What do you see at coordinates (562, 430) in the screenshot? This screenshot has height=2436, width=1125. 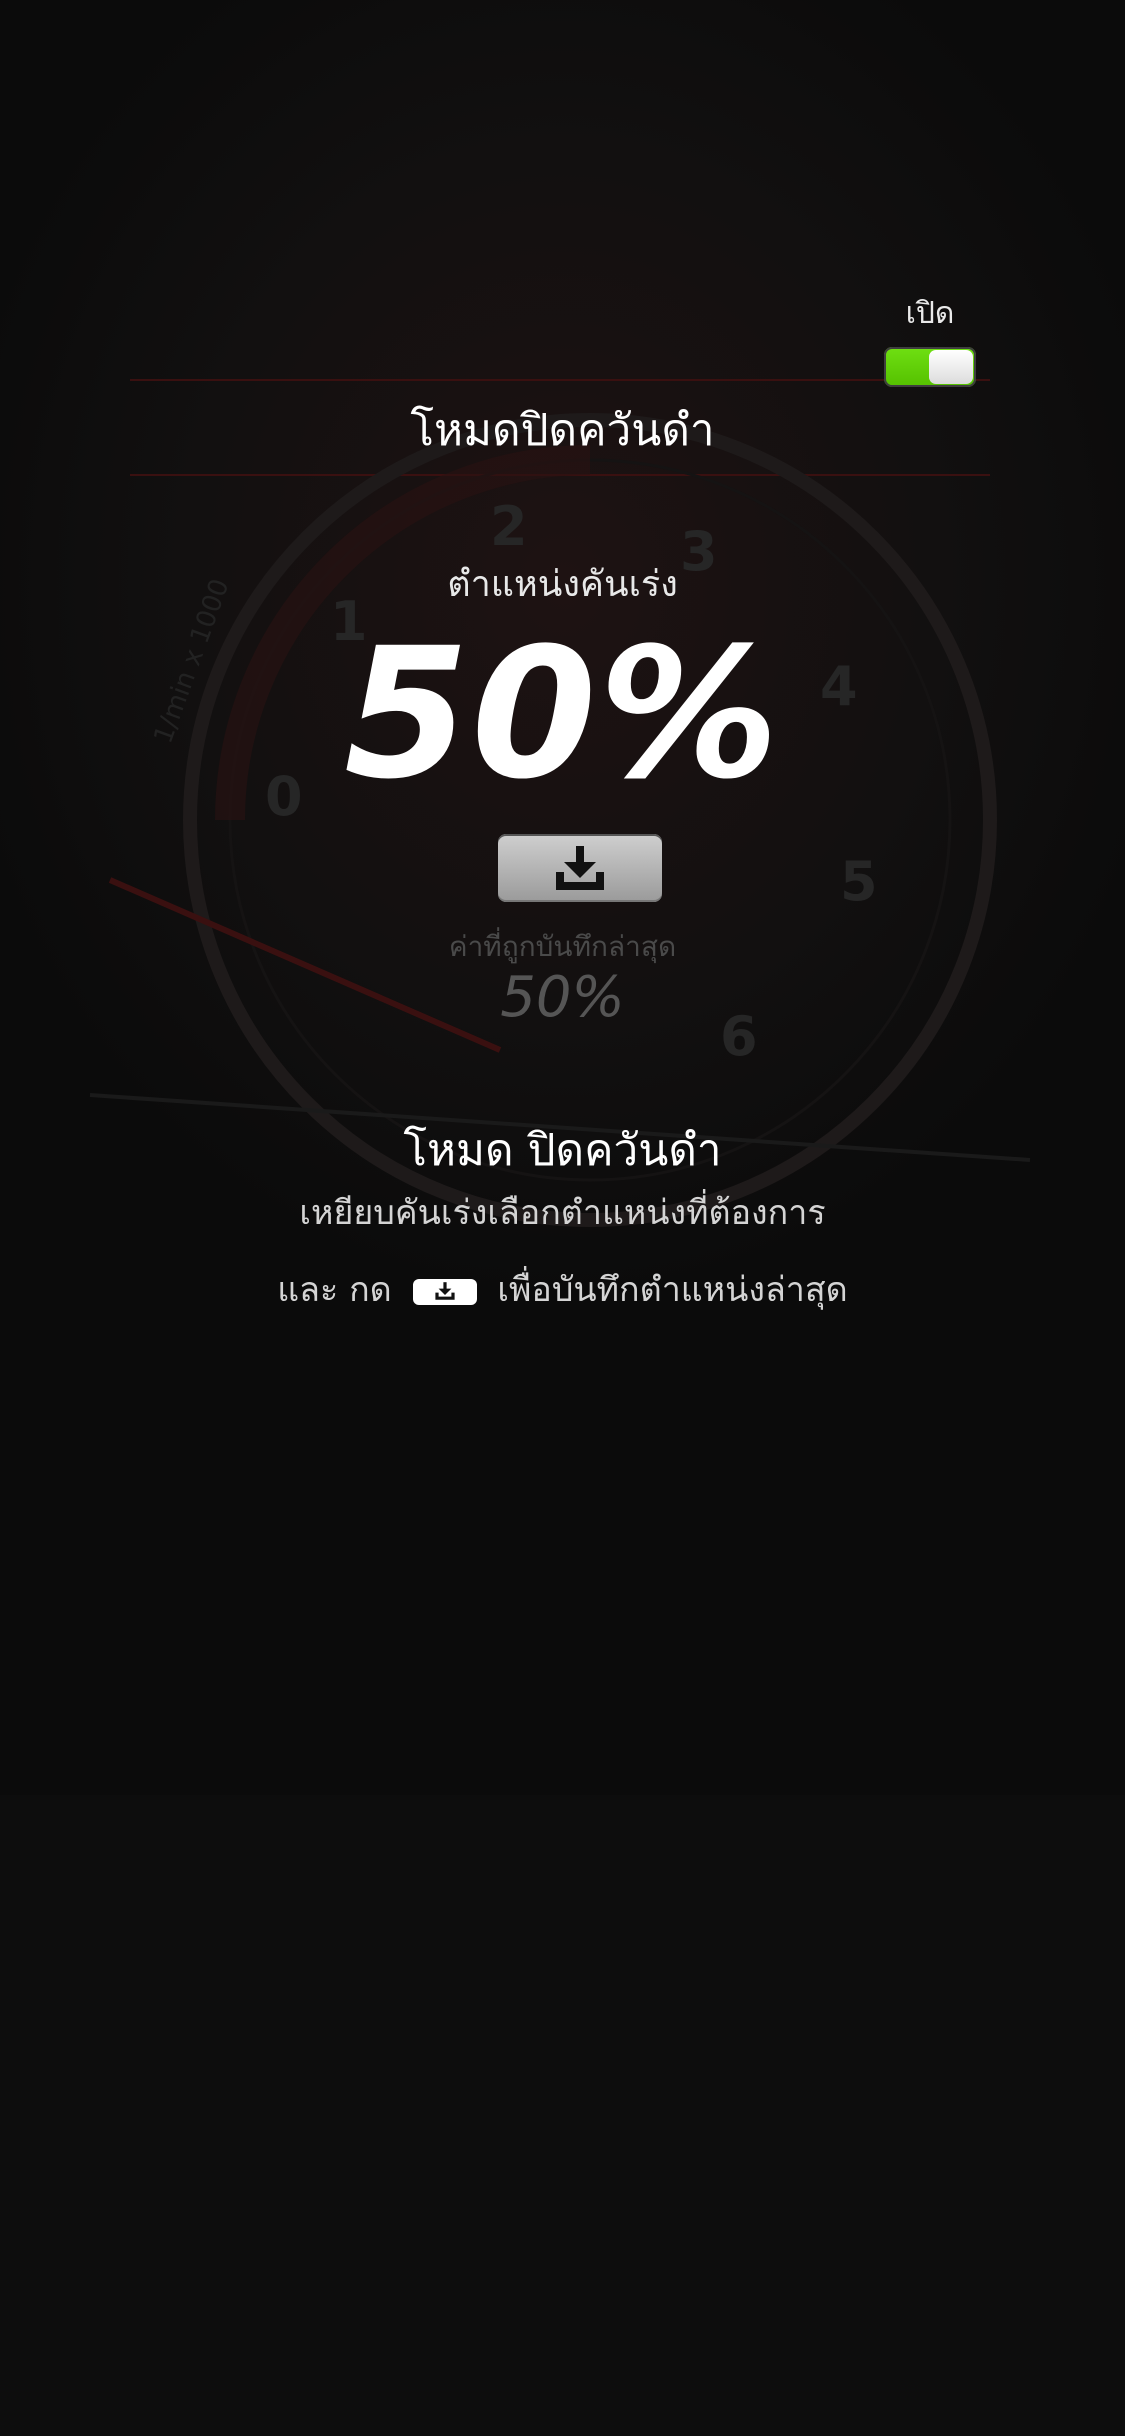 I see `page-title: โหมดปิดควันดำ` at bounding box center [562, 430].